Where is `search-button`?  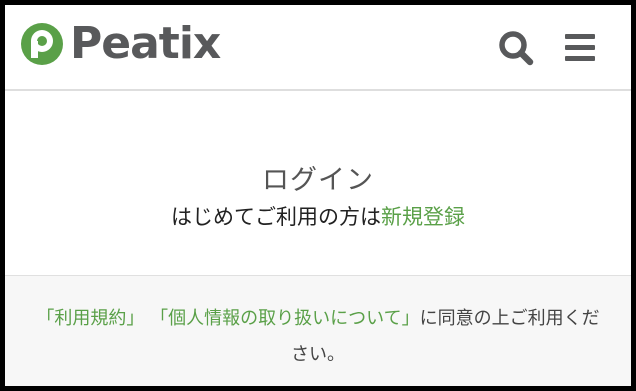 search-button is located at coordinates (517, 48).